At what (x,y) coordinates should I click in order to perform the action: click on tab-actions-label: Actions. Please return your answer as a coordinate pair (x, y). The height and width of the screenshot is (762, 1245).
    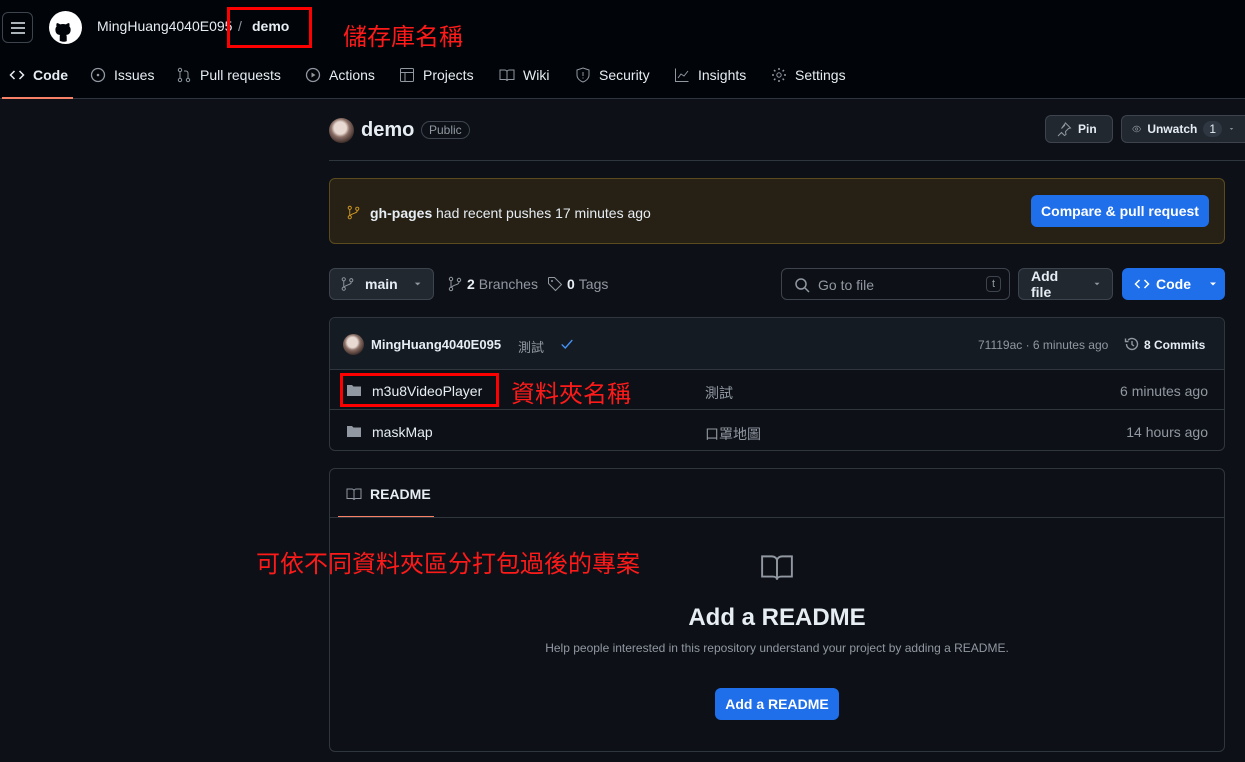
    Looking at the image, I should click on (352, 75).